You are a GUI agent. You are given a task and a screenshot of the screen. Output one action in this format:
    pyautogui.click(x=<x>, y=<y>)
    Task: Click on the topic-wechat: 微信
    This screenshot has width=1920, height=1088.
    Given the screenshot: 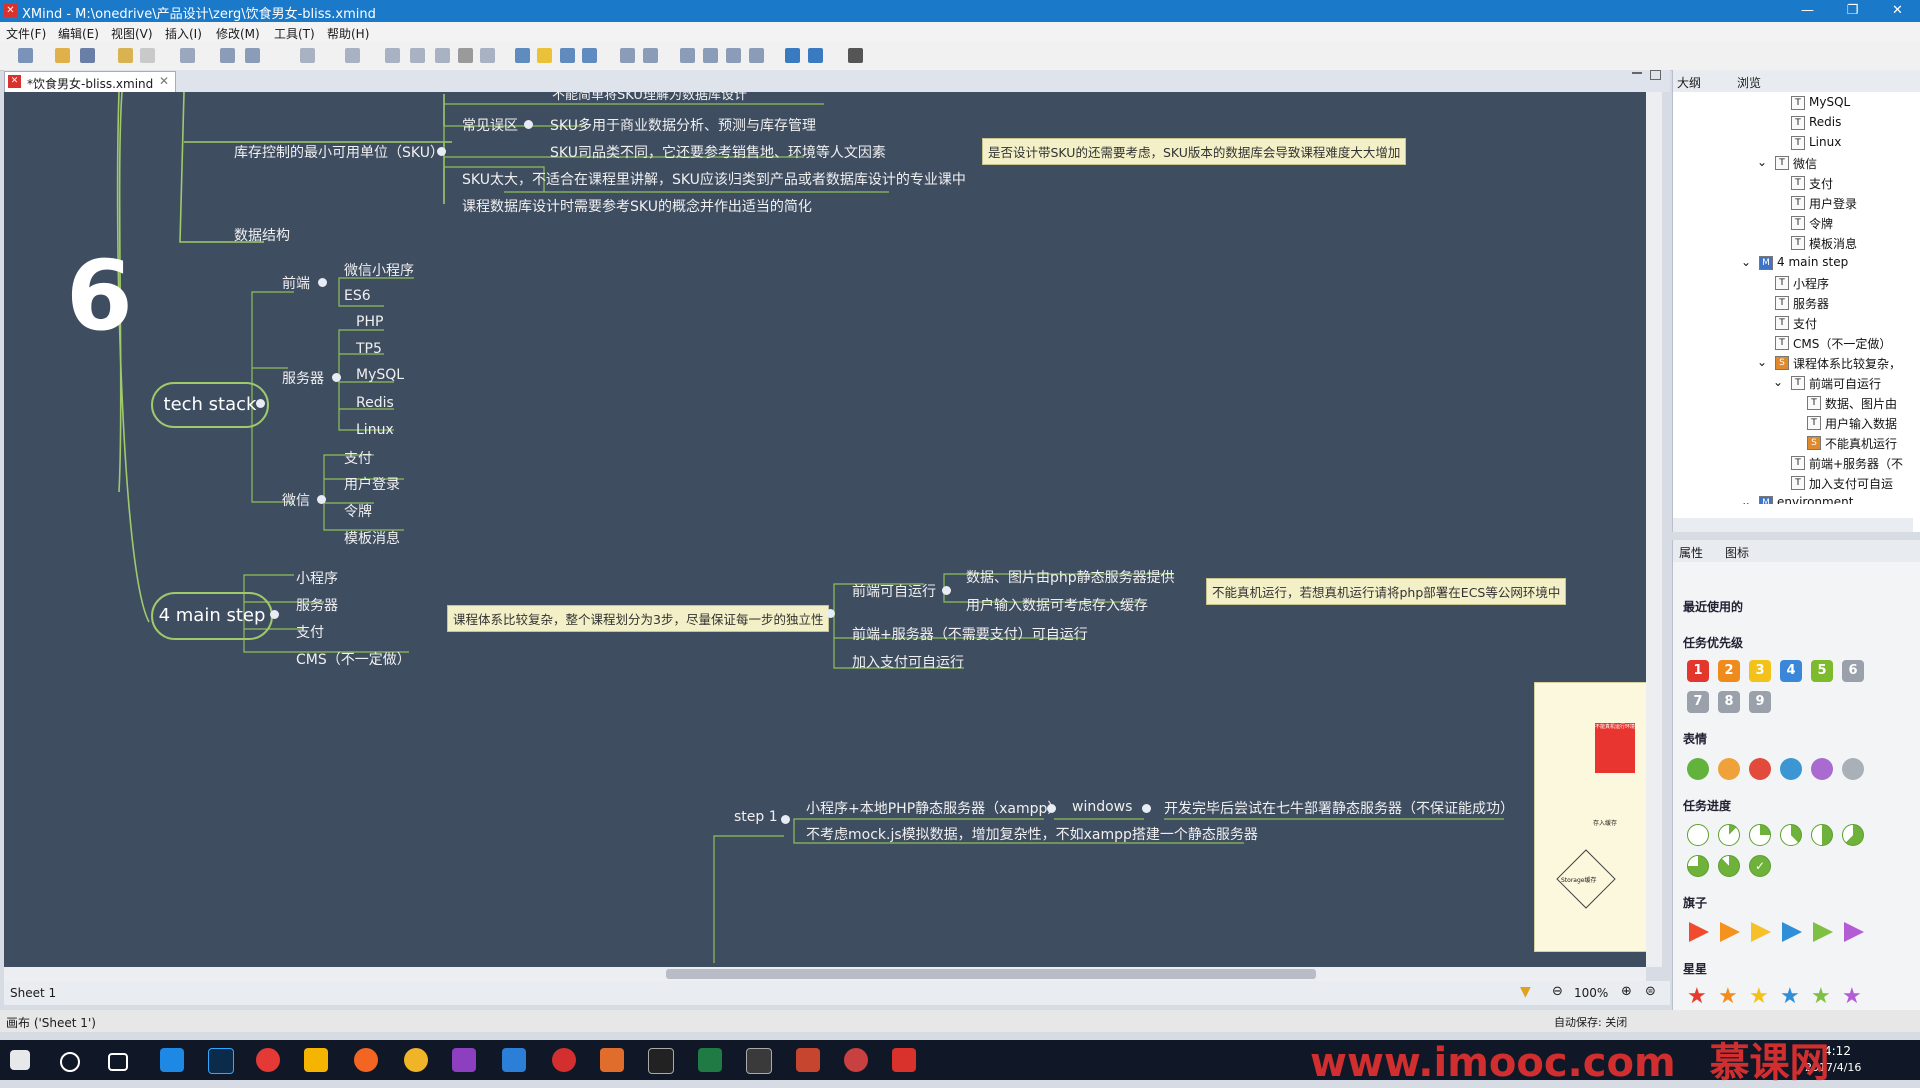 What is the action you would take?
    pyautogui.click(x=296, y=500)
    